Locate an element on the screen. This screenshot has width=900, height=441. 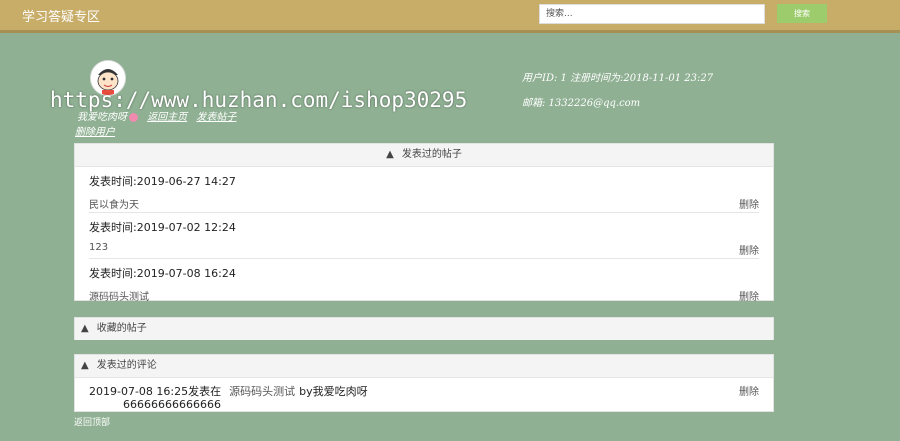
post-item: 发表时间:2019-06-27 14:27 民以食为天 删除 is located at coordinates (424, 190).